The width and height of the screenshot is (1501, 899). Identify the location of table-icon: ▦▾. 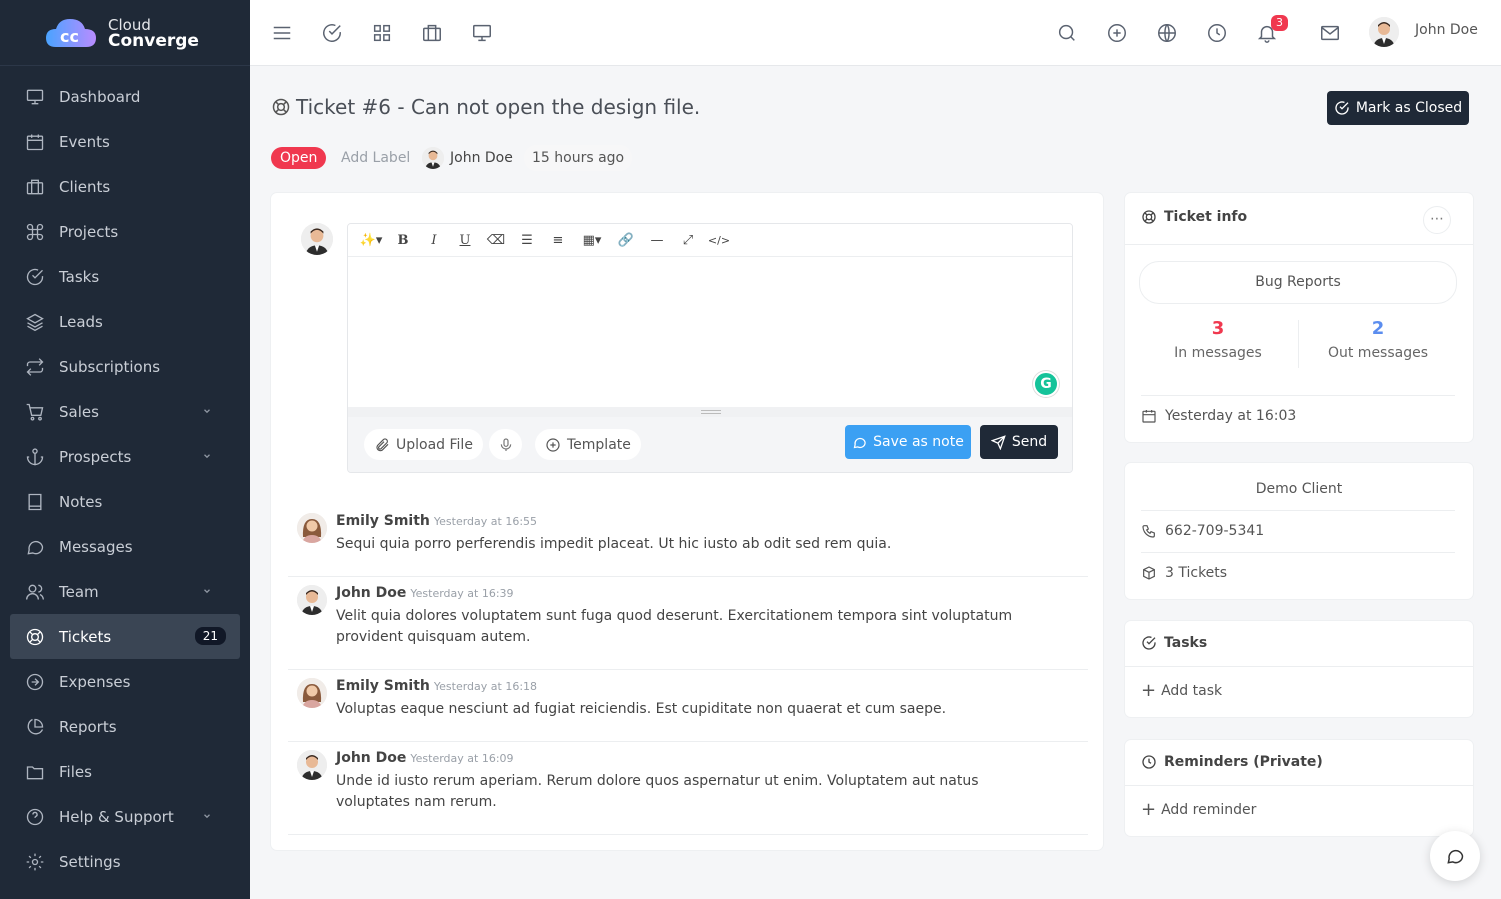
(592, 240).